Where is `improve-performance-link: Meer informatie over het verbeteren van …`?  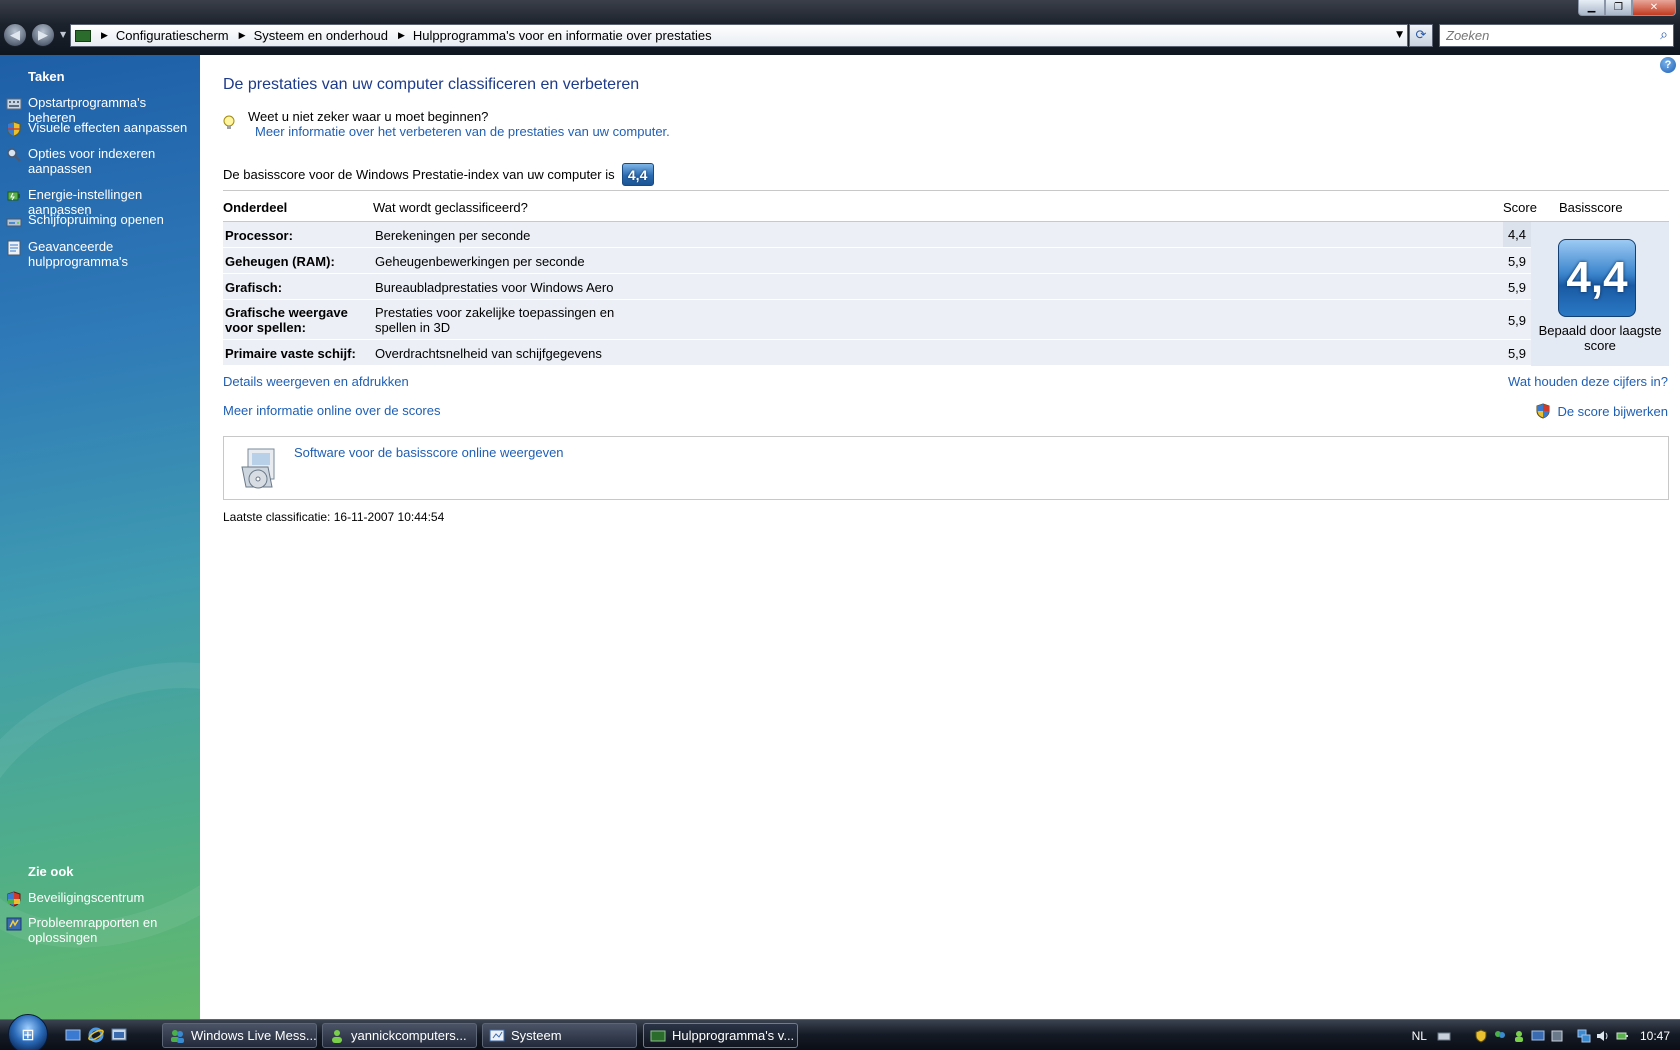
improve-performance-link: Meer informatie over het verbeteren van … is located at coordinates (462, 131).